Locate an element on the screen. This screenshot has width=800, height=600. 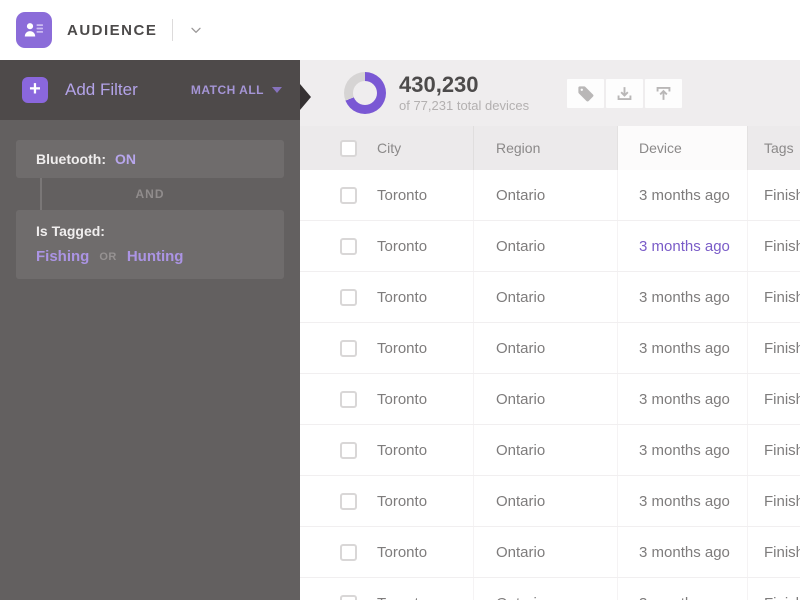
column-header-device: Device is located at coordinates (682, 148).